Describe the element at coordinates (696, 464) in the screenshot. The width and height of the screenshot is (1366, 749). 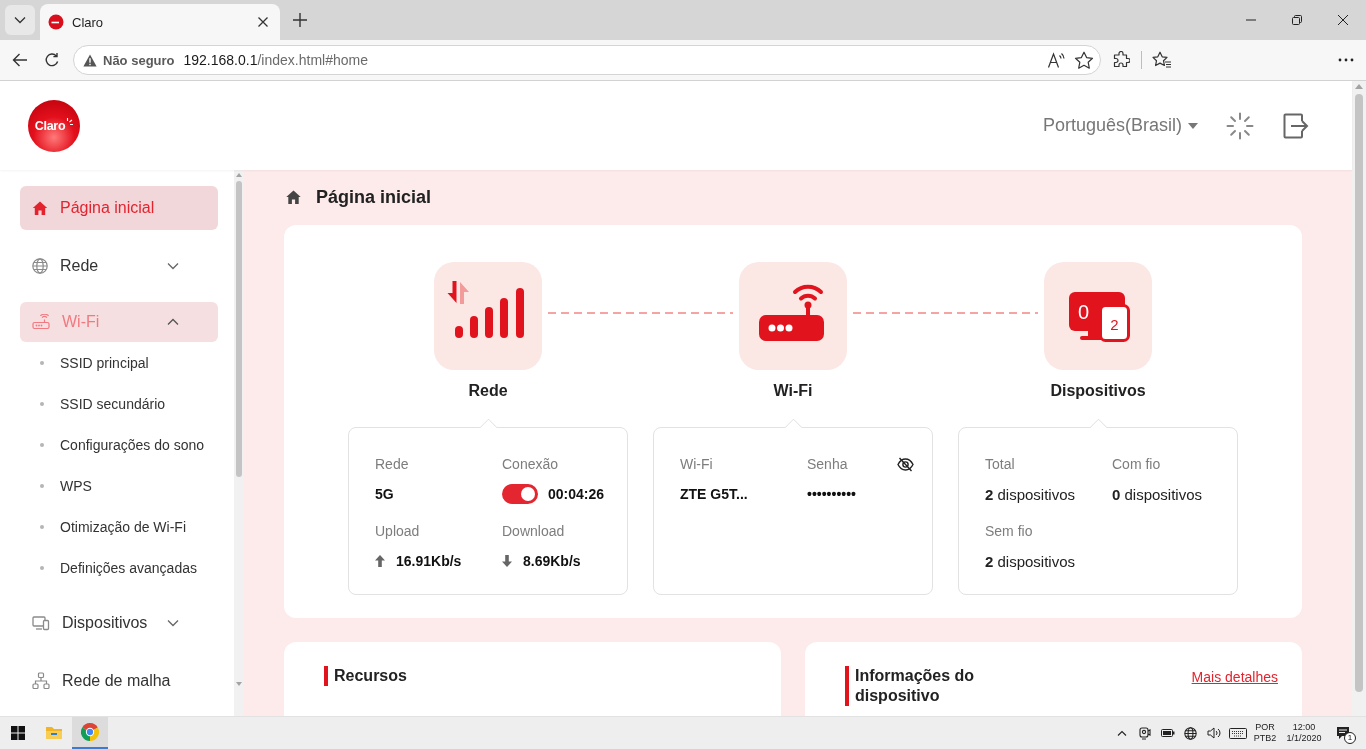
I see `field-label: Wi-Fi` at that location.